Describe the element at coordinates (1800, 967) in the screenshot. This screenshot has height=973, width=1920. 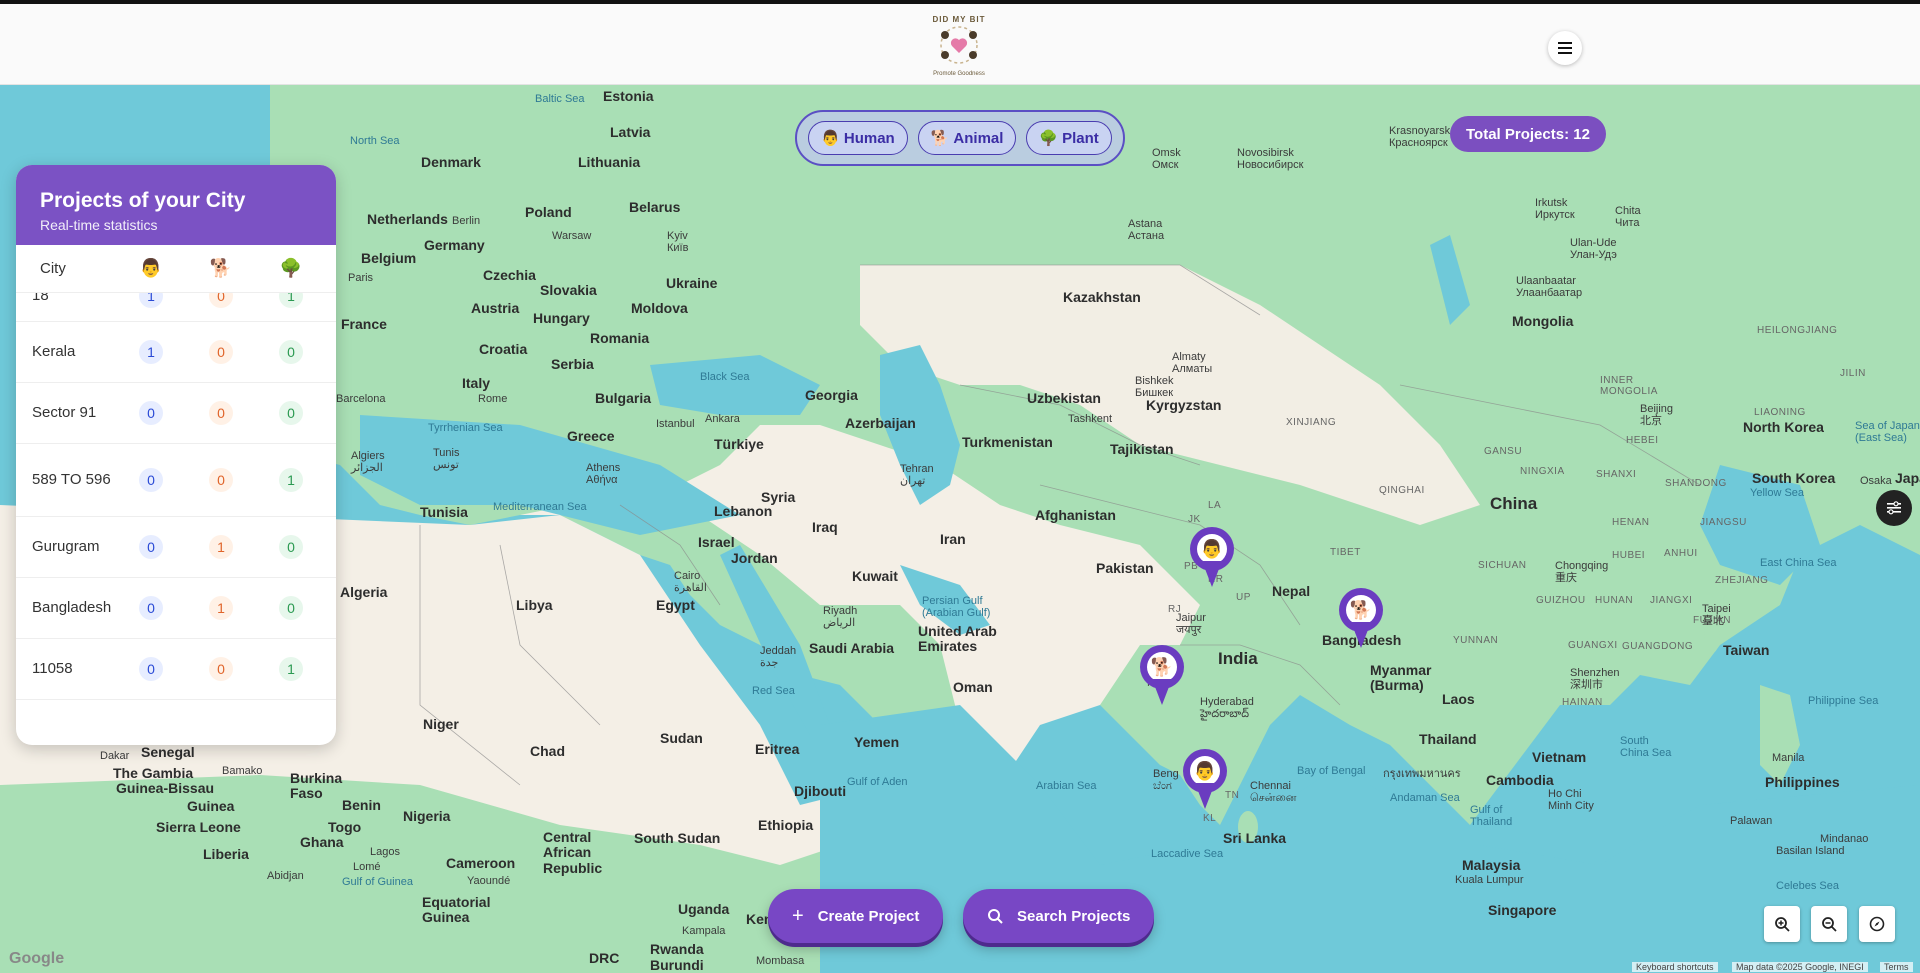
I see `map-data-attribution: Map data ©2025 Google, INEGI` at that location.